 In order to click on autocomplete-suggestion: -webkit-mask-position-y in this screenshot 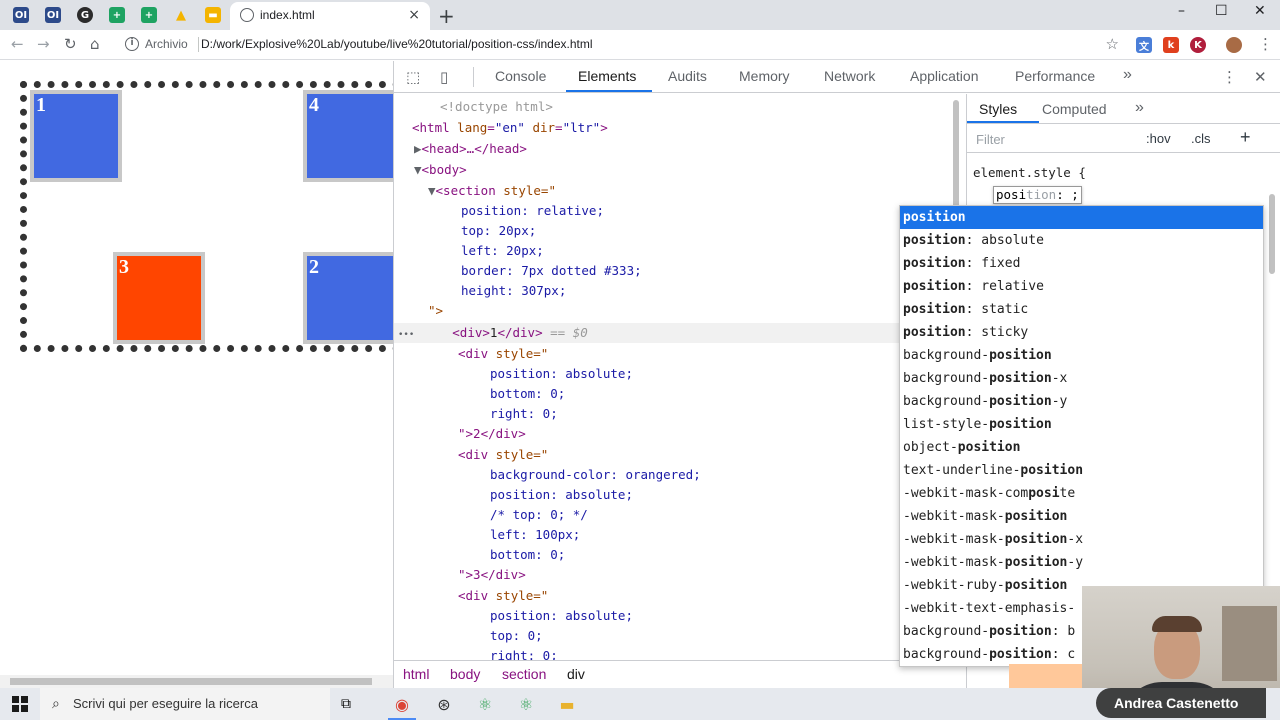, I will do `click(1081, 562)`.